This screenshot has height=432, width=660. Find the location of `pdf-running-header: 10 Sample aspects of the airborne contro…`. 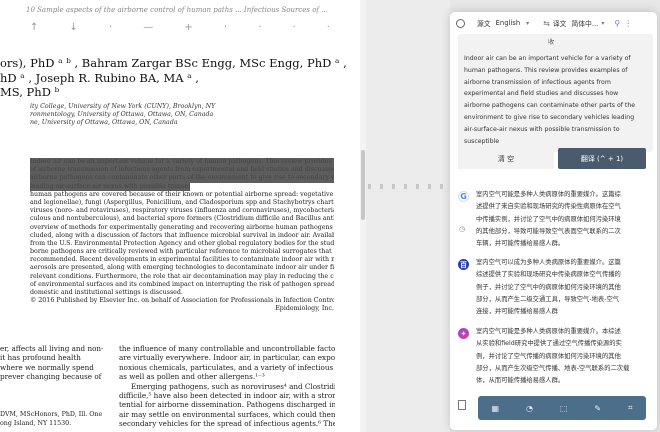

pdf-running-header: 10 Sample aspects of the airborne contro… is located at coordinates (177, 10).